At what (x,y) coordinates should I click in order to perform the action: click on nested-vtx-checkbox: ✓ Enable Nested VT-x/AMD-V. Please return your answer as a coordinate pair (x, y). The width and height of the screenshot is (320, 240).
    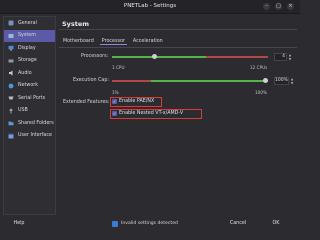
    Looking at the image, I should click on (147, 113).